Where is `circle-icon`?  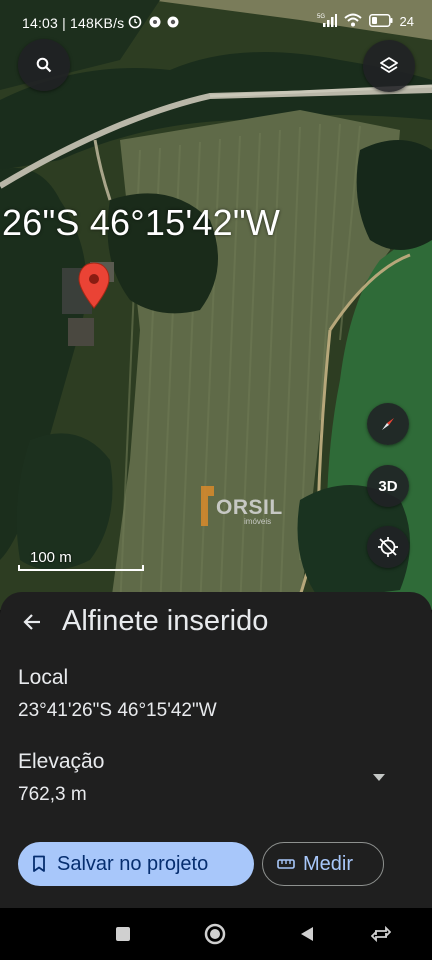
circle-icon is located at coordinates (215, 934).